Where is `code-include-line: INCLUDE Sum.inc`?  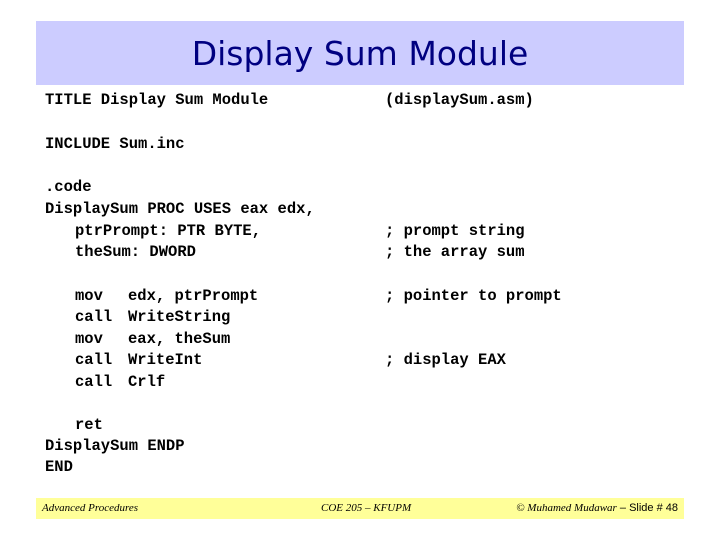
code-include-line: INCLUDE Sum.inc is located at coordinates (115, 144).